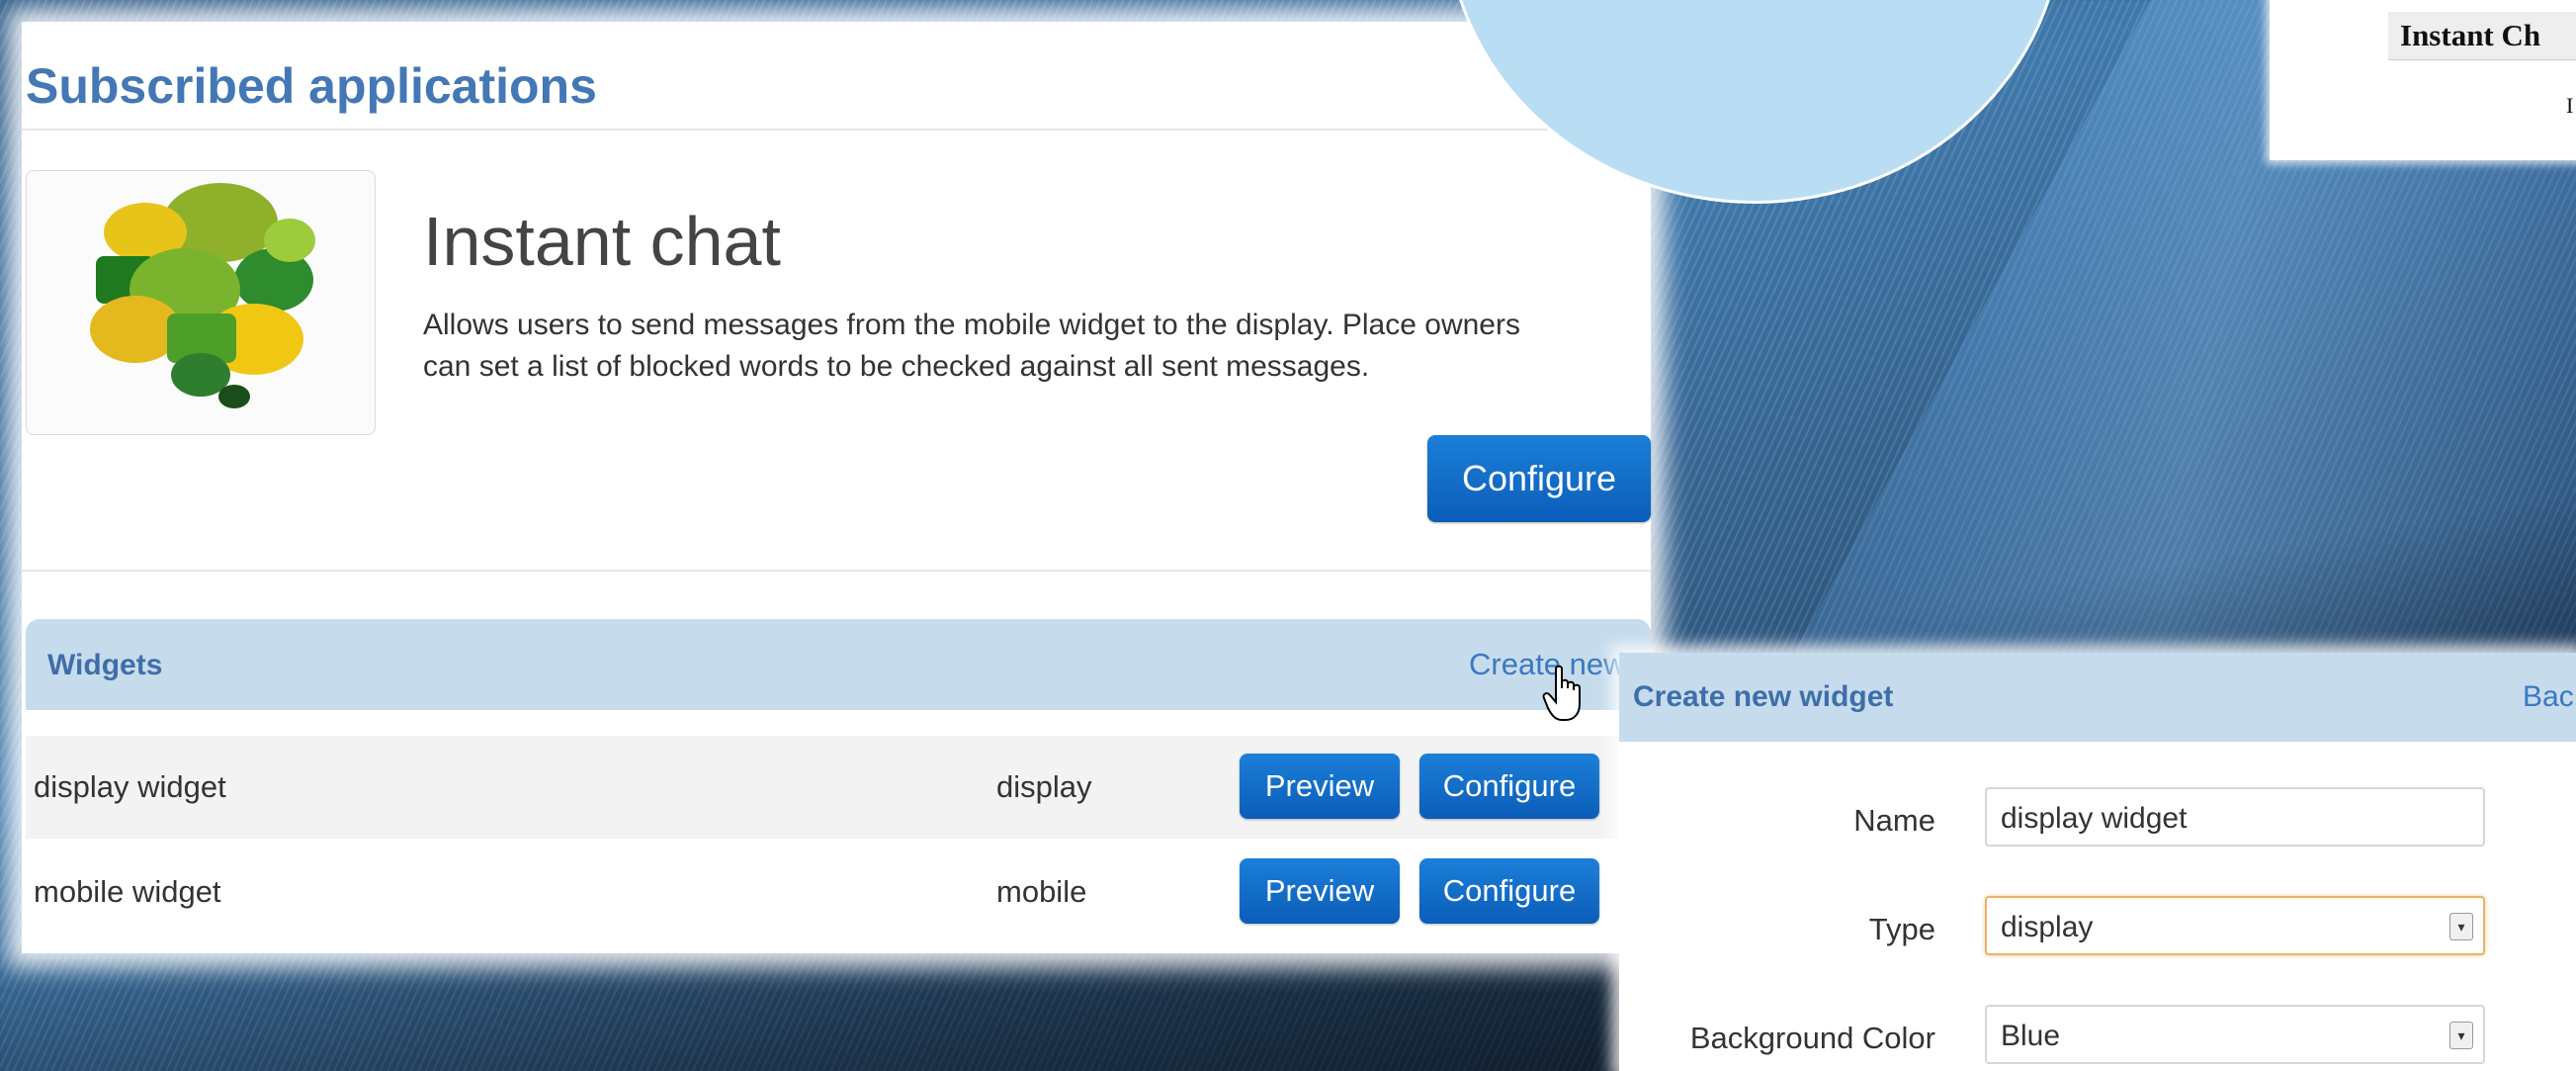 Image resolution: width=2576 pixels, height=1071 pixels. Describe the element at coordinates (2097, 697) in the screenshot. I see `create-widget-header: Create new widget Bac` at that location.